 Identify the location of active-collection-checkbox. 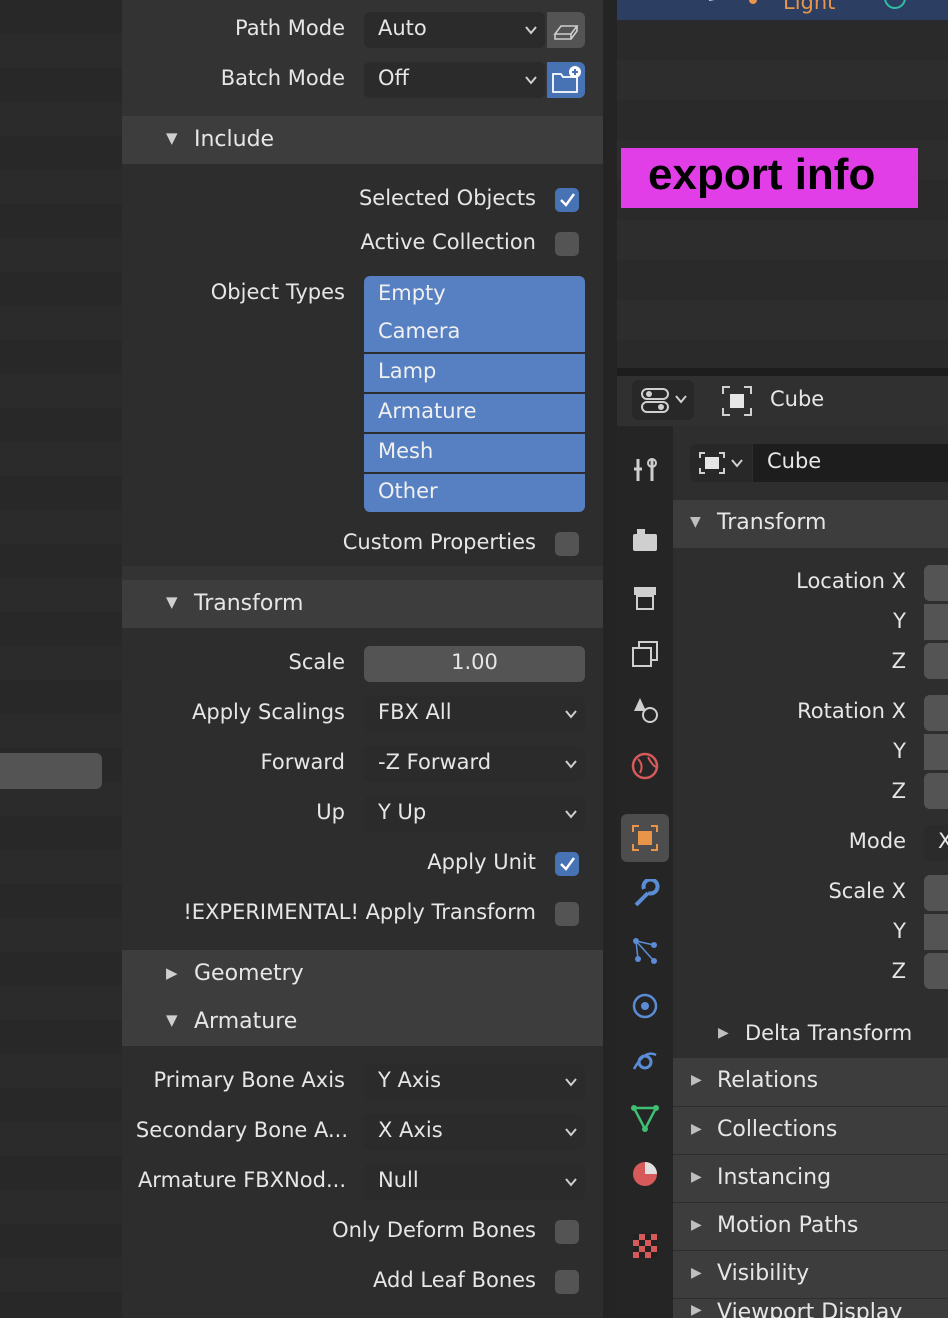
(567, 244).